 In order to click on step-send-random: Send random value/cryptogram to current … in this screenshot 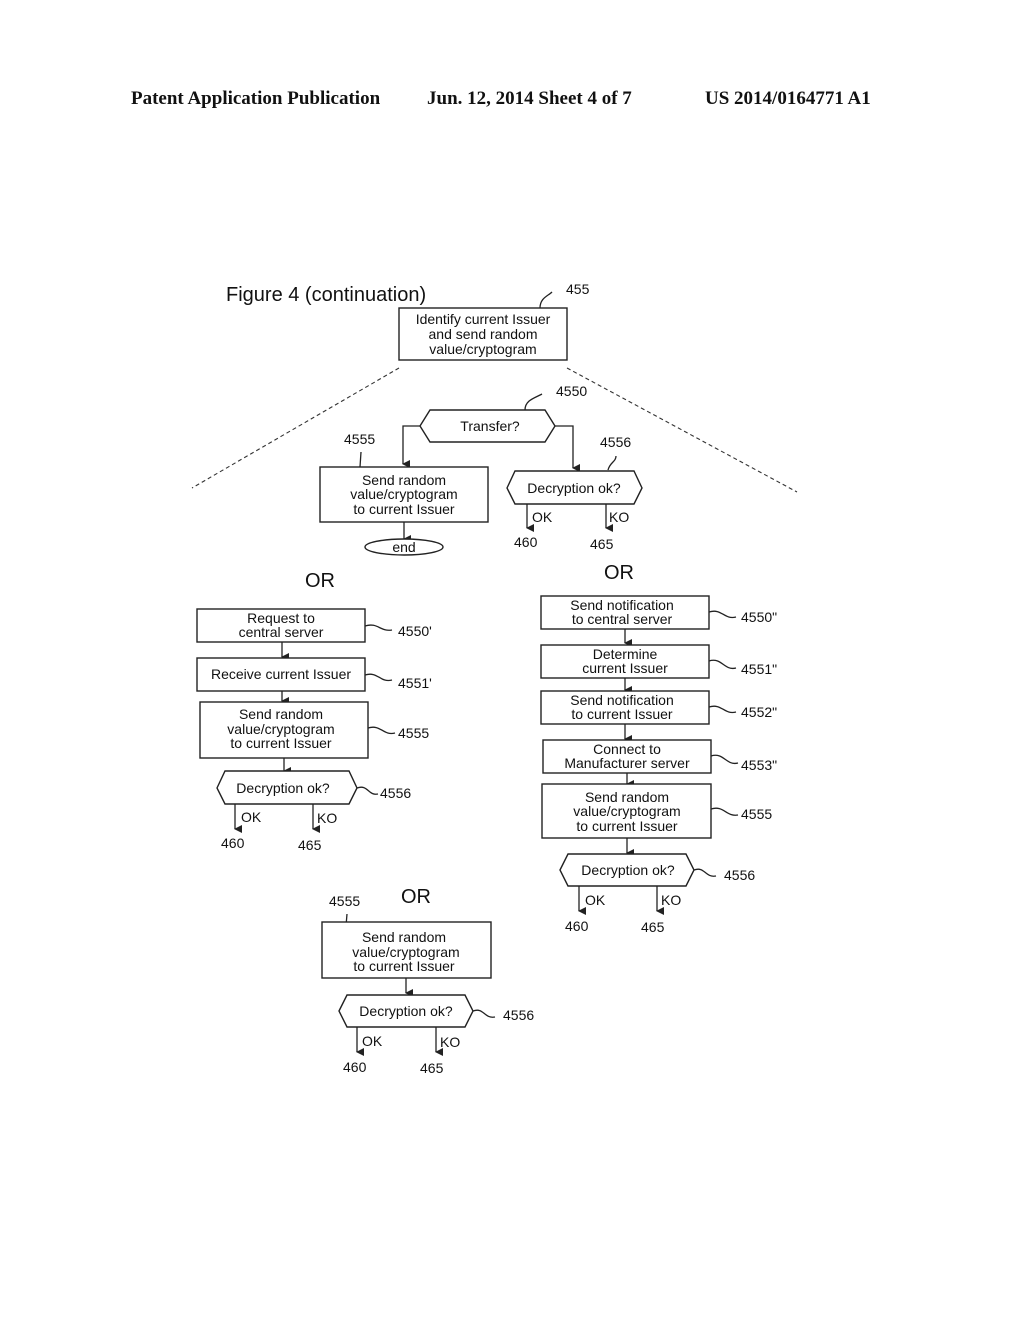, I will do `click(404, 494)`.